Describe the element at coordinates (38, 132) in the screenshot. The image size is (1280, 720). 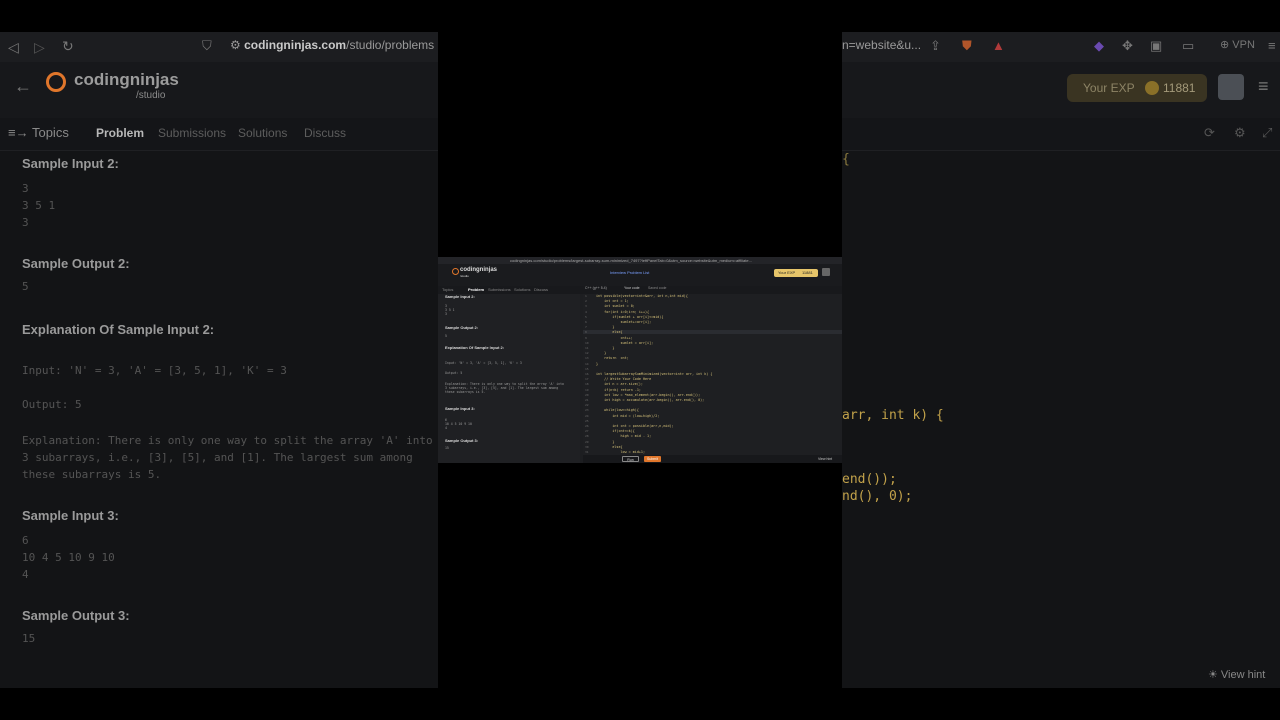
I see `topics-button: ≡→ Topics` at that location.